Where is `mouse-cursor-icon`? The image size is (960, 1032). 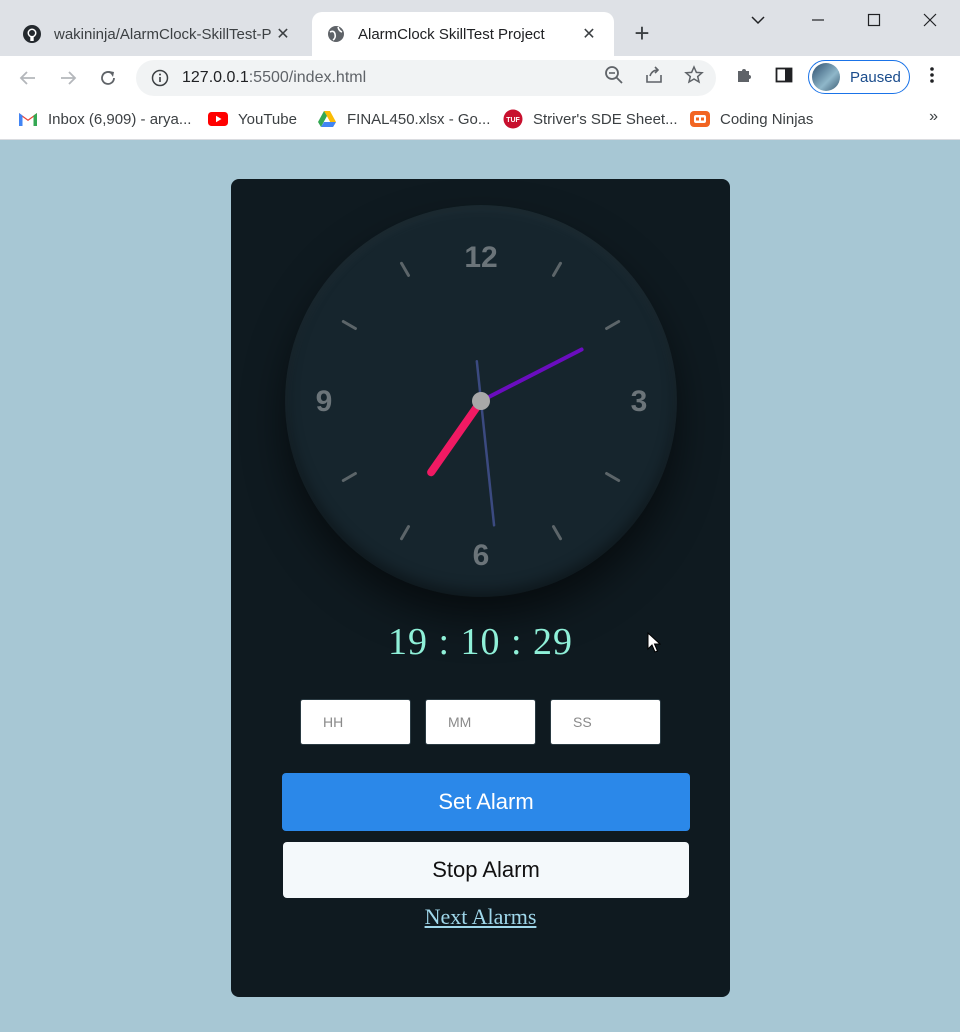 mouse-cursor-icon is located at coordinates (654, 645).